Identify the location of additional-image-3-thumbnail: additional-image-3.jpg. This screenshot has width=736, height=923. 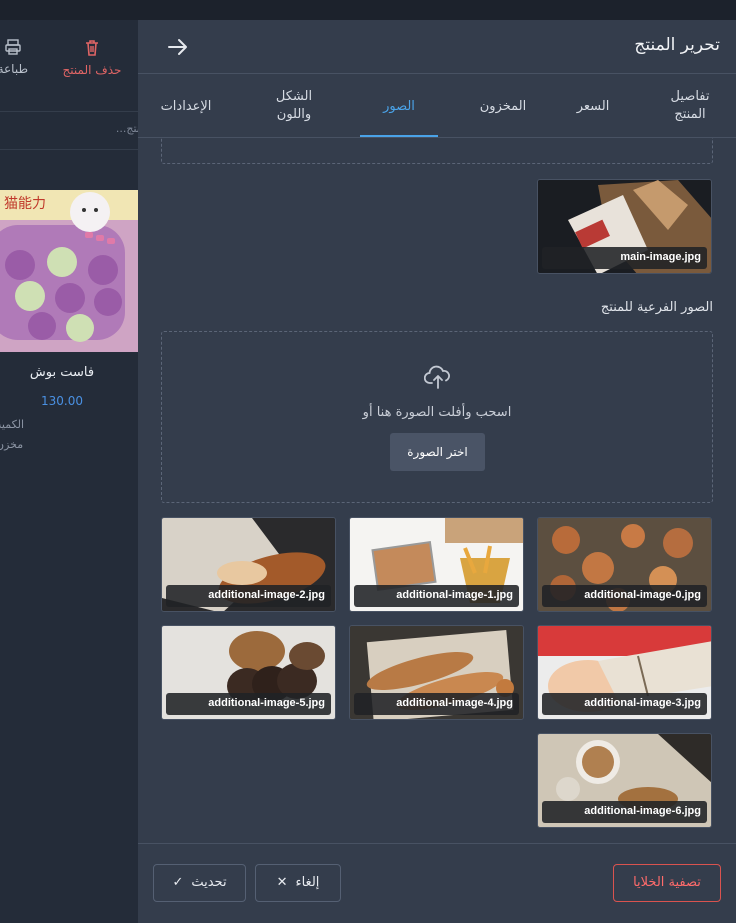
(624, 672).